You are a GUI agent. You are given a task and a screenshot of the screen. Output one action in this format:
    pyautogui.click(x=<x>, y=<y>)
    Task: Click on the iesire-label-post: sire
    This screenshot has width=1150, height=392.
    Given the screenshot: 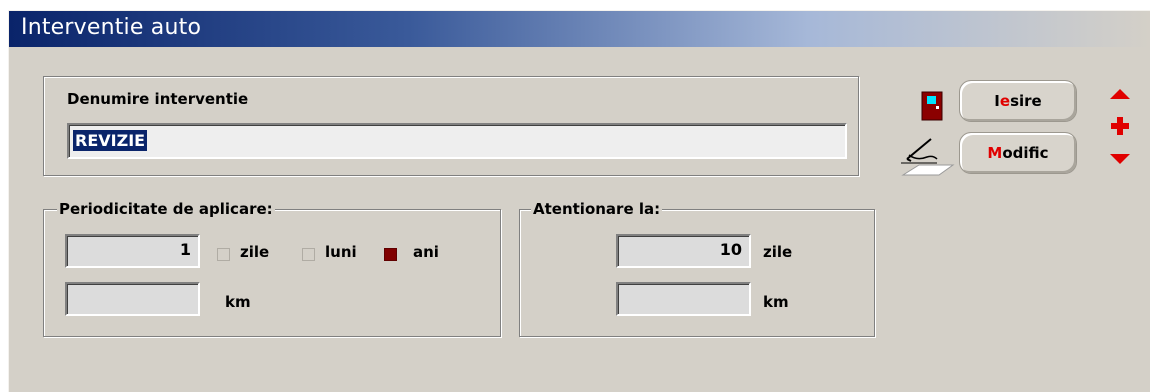 What is the action you would take?
    pyautogui.click(x=1026, y=101)
    